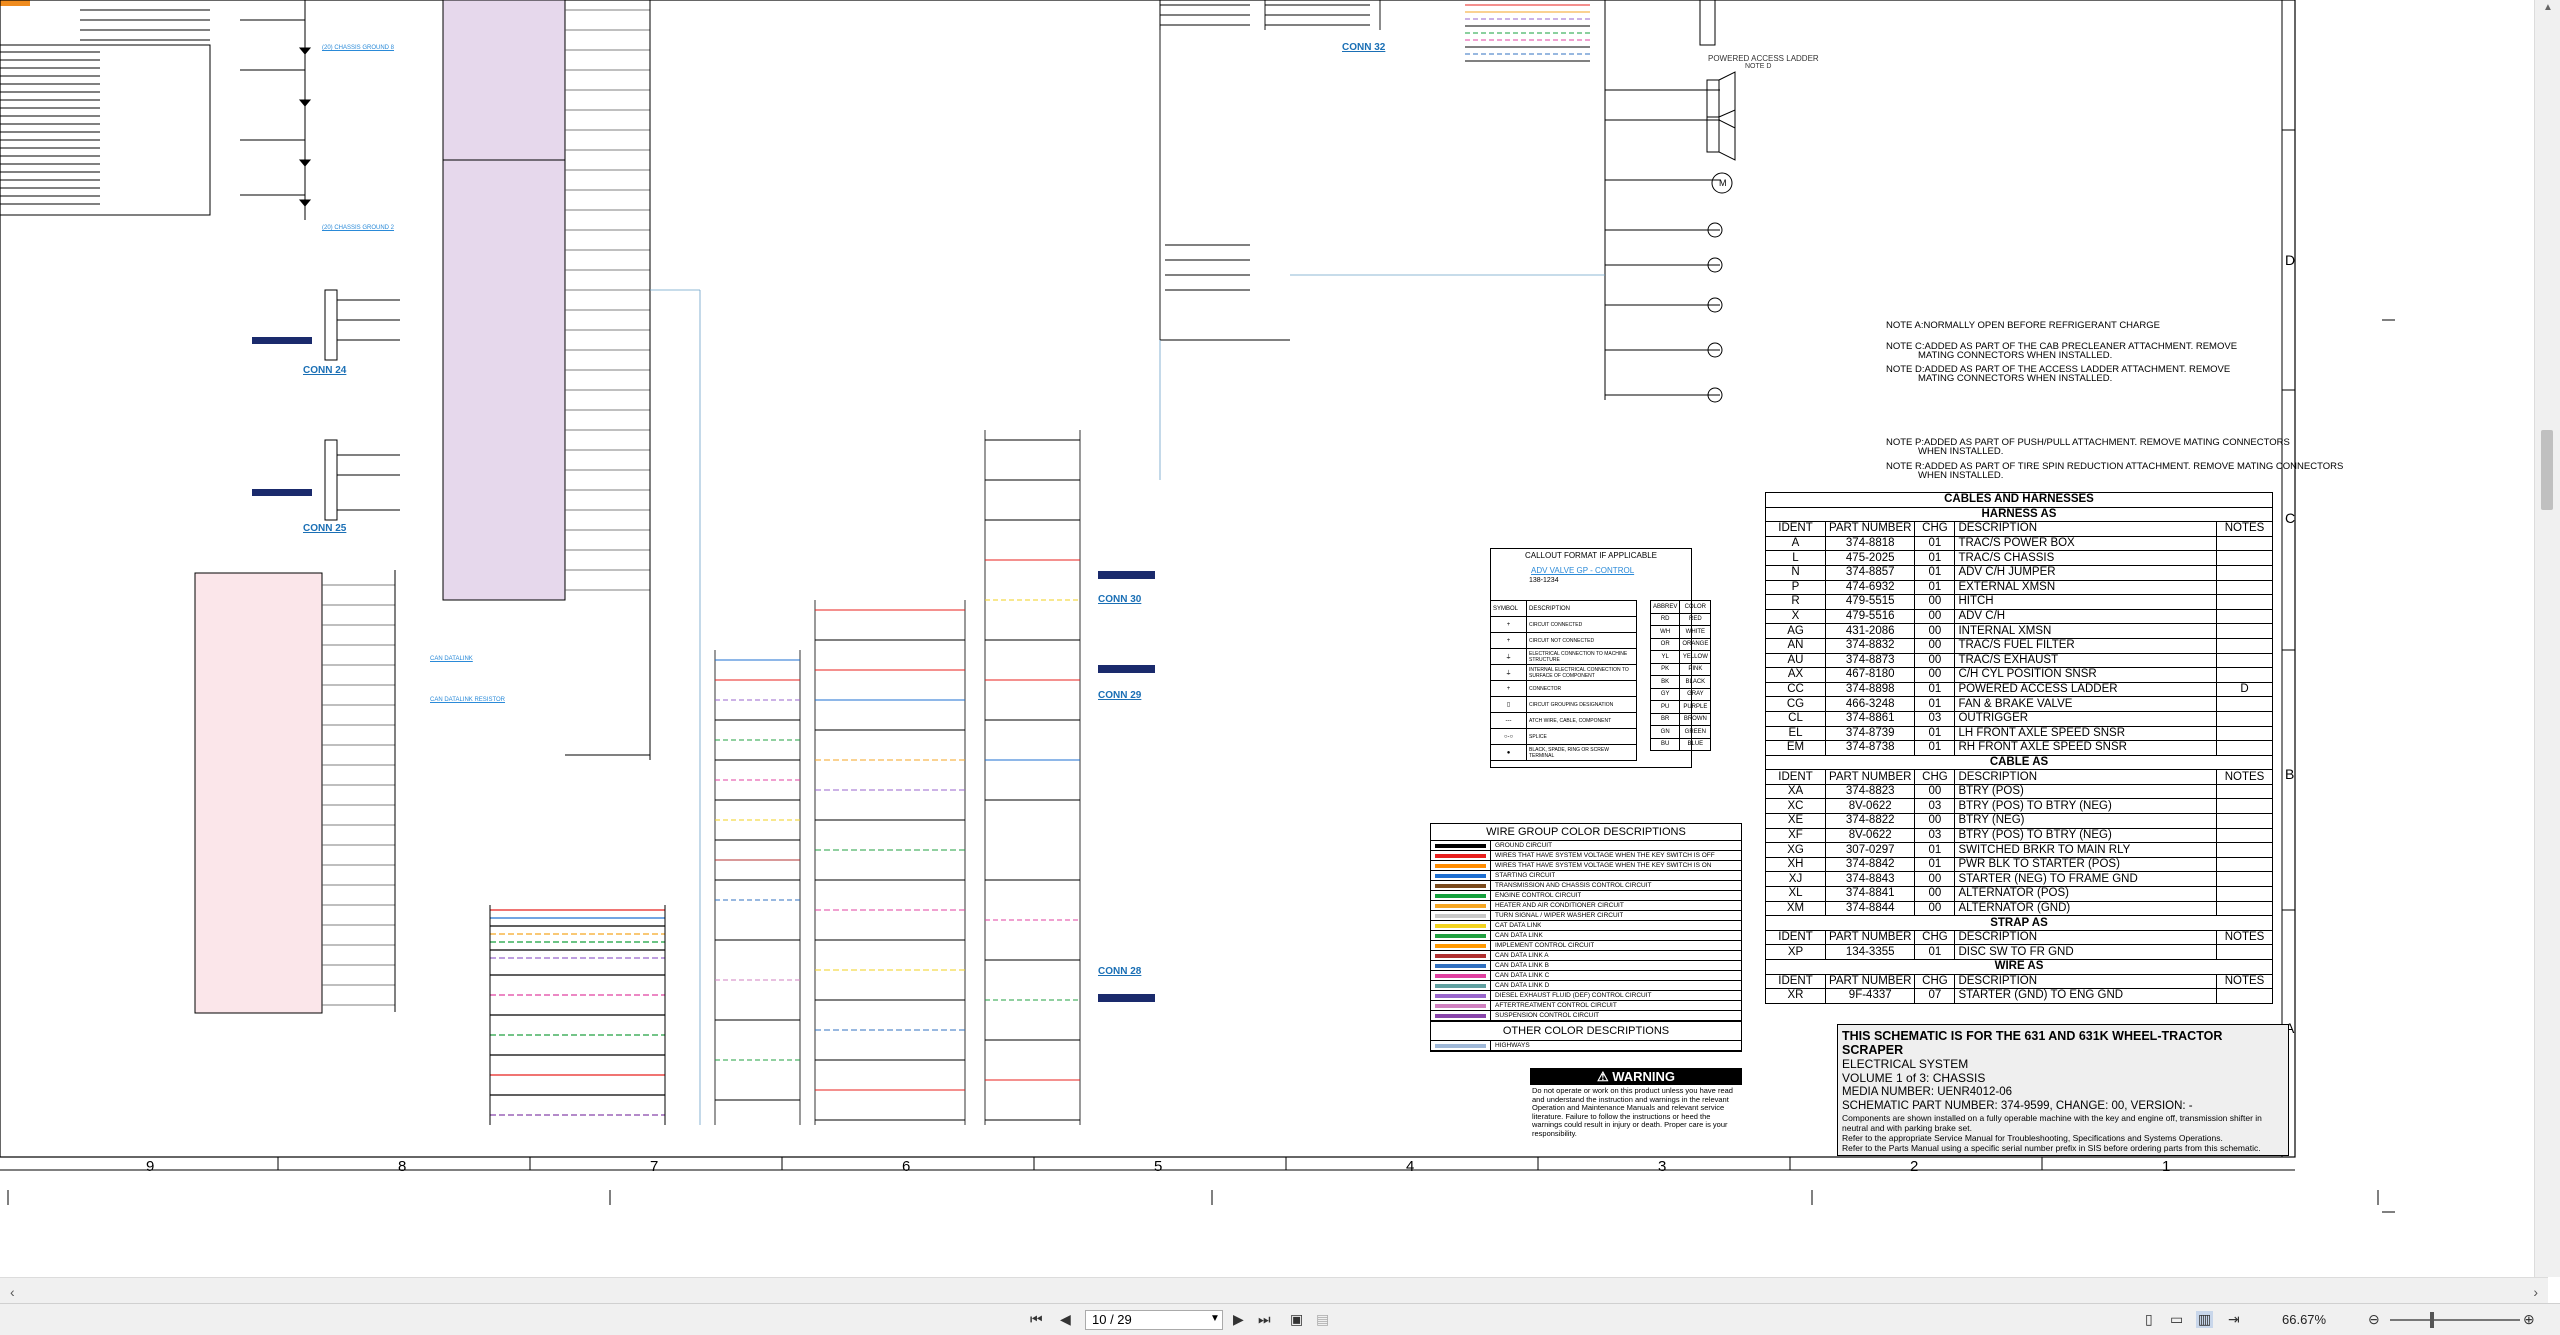 The width and height of the screenshot is (2560, 1335). I want to click on powered-access-ladder-label: POWERED ACCESS LADDER, so click(1763, 58).